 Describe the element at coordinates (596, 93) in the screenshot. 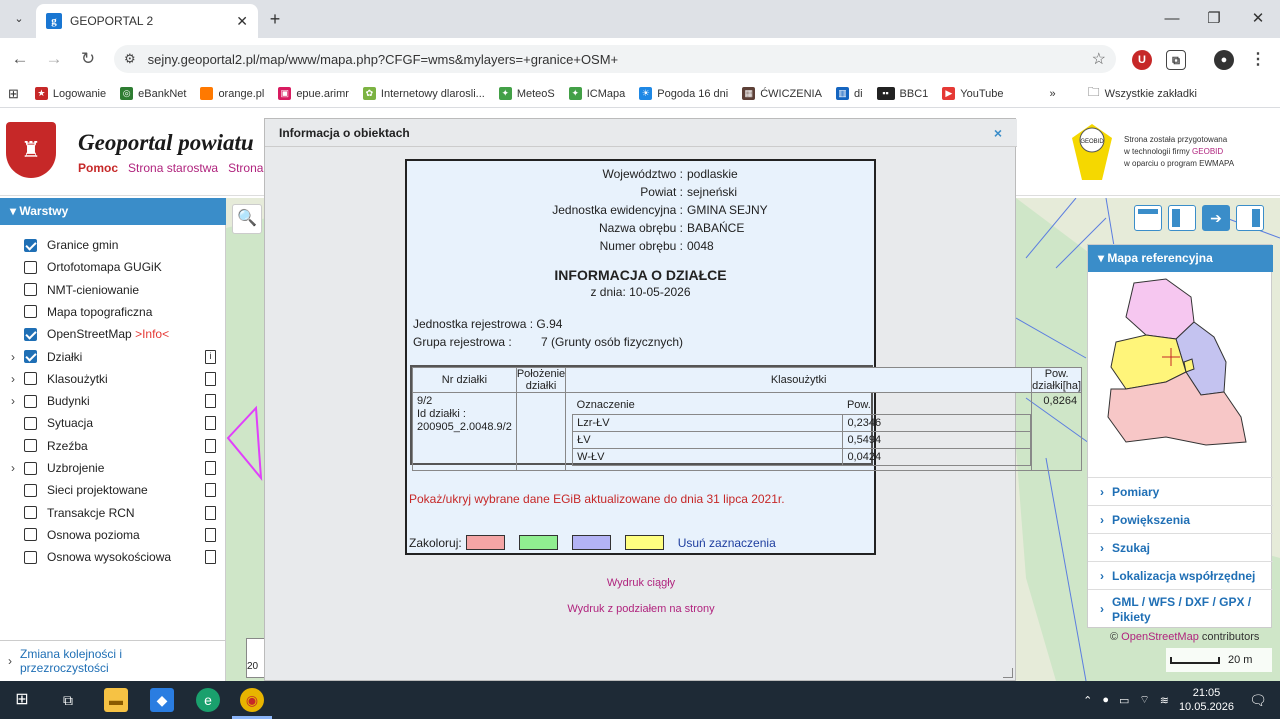

I see `bookmark-icmapa: ✦ ICMapa` at that location.